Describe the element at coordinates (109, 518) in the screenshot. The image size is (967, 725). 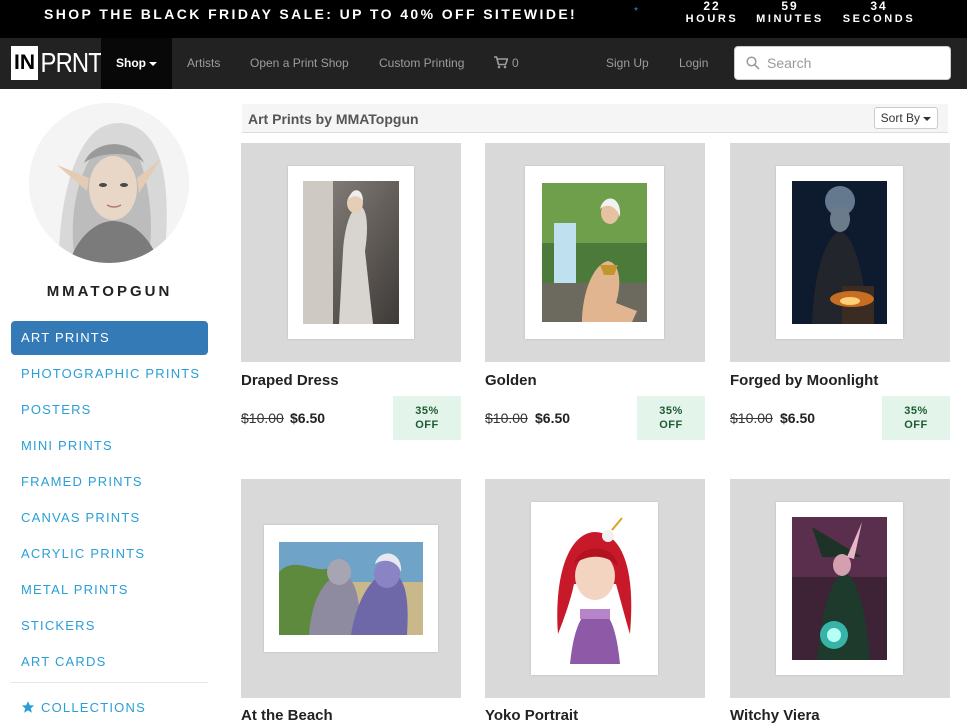
I see `sidebar-item-canvas-prints: CANVAS PRINTS` at that location.